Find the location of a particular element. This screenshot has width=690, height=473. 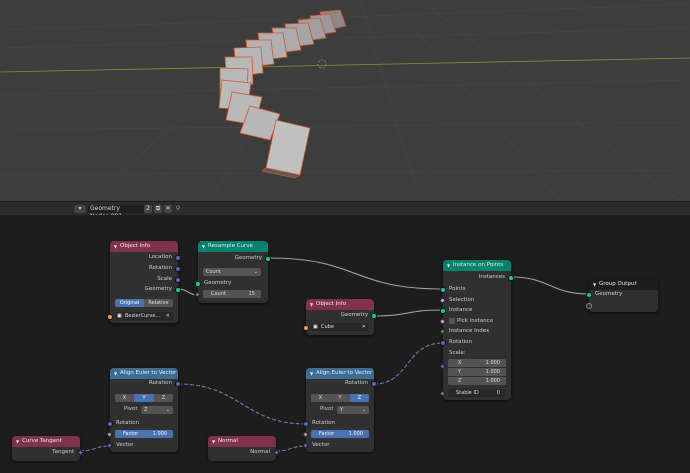

rotation-input: Rotation is located at coordinates (475, 342).